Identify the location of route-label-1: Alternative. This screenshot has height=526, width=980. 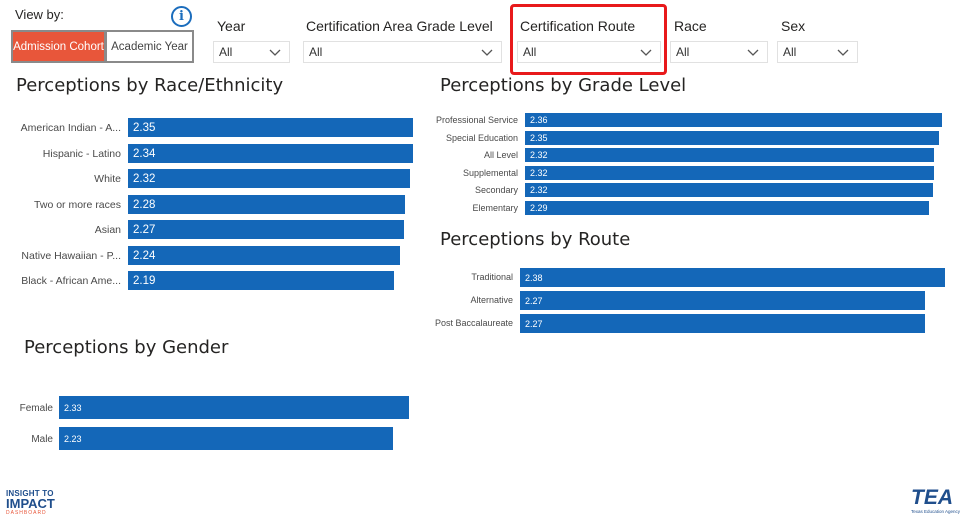
(491, 300).